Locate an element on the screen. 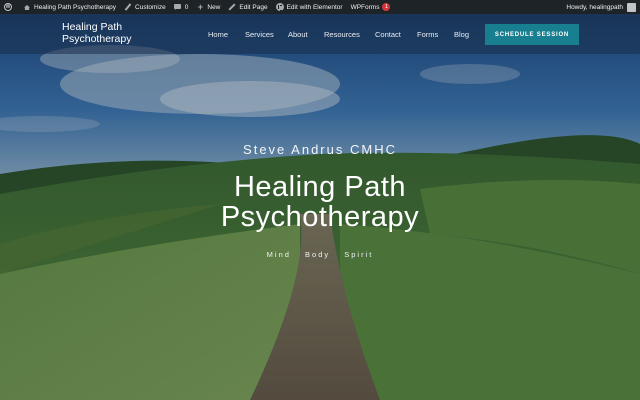 The image size is (640, 400). pencil-icon is located at coordinates (232, 7).